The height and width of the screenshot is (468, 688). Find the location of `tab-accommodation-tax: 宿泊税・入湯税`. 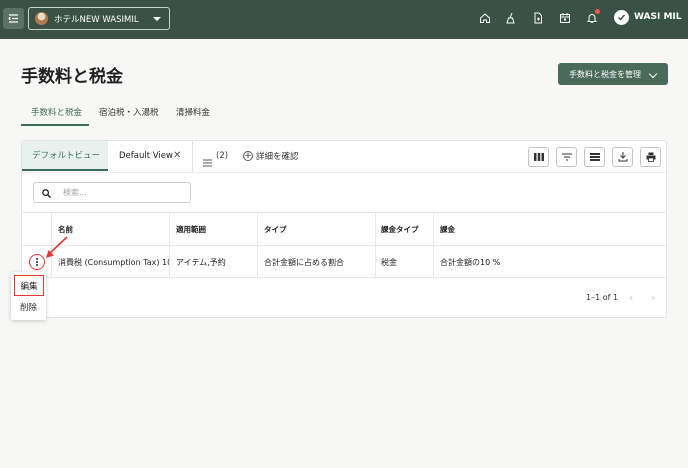

tab-accommodation-tax: 宿泊税・入湯税 is located at coordinates (129, 112).